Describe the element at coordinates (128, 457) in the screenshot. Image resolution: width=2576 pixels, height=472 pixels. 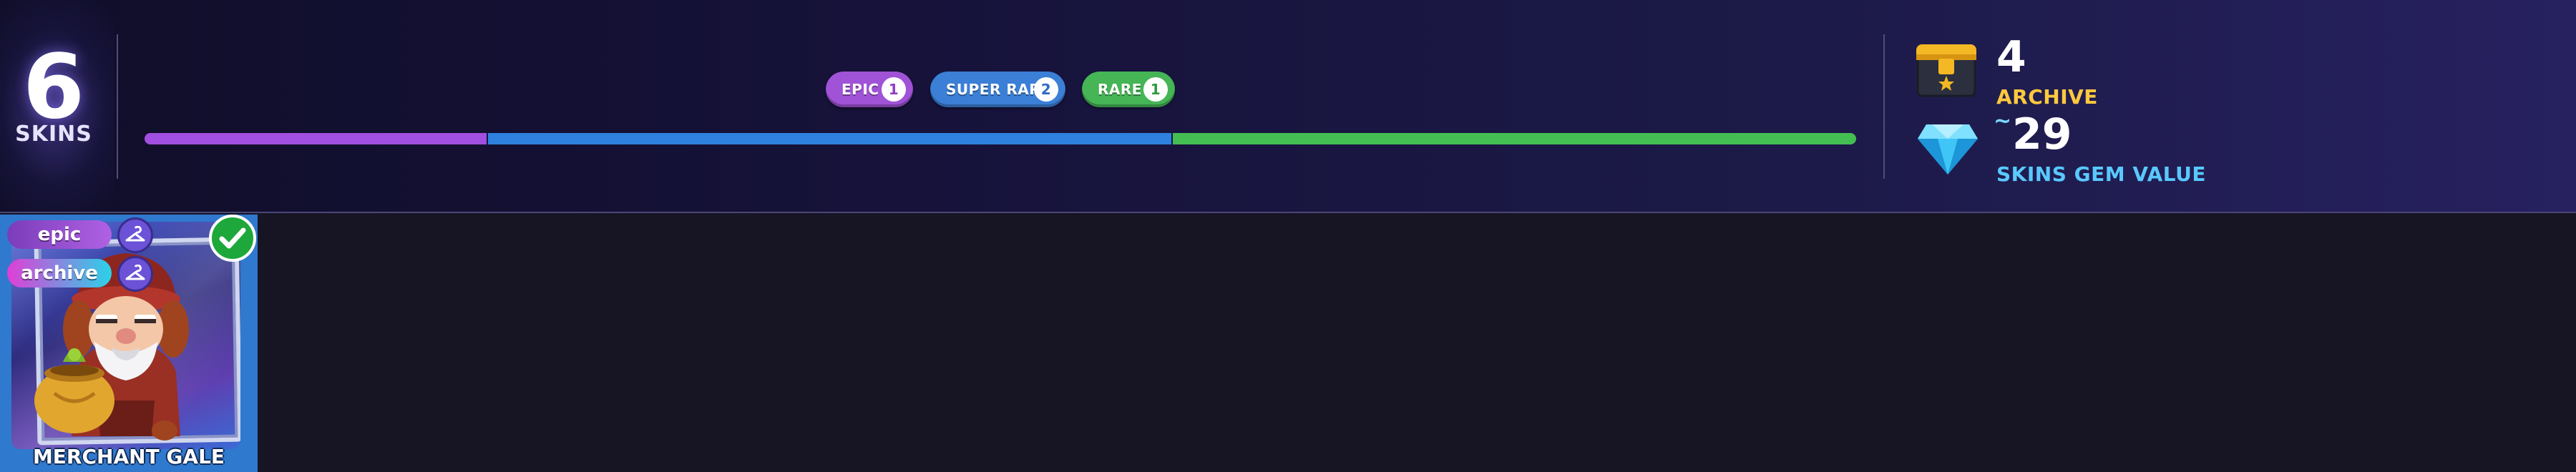
I see `skin-name: MERCHANT GALE` at that location.